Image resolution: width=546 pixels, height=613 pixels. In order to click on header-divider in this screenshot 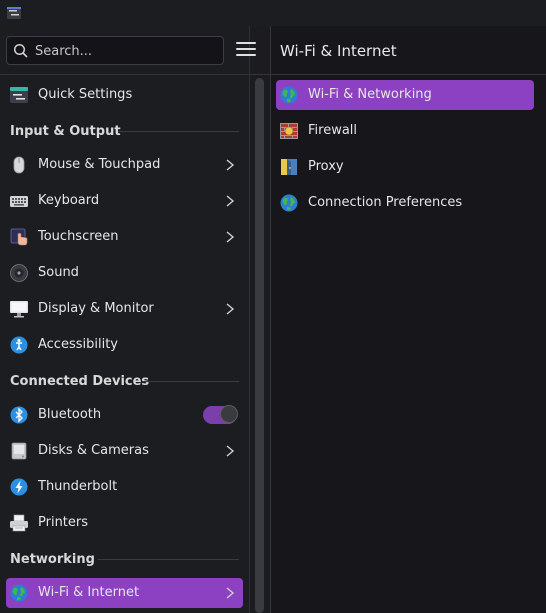, I will do `click(273, 74)`.